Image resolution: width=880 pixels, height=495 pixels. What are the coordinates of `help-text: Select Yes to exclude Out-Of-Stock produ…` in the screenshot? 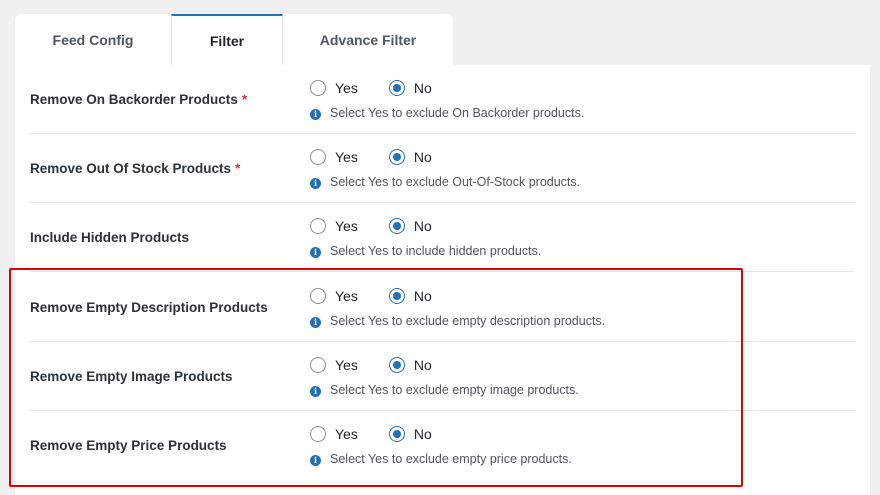 It's located at (455, 182).